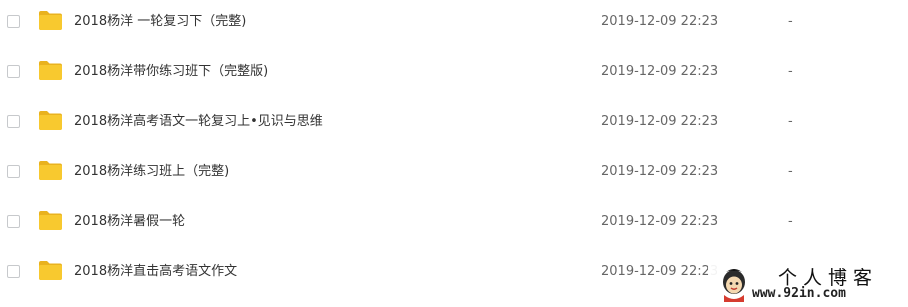 Image resolution: width=908 pixels, height=307 pixels. Describe the element at coordinates (198, 122) in the screenshot. I see `file-name: 2018杨洋高考语文一轮复习上•见识与思维` at that location.